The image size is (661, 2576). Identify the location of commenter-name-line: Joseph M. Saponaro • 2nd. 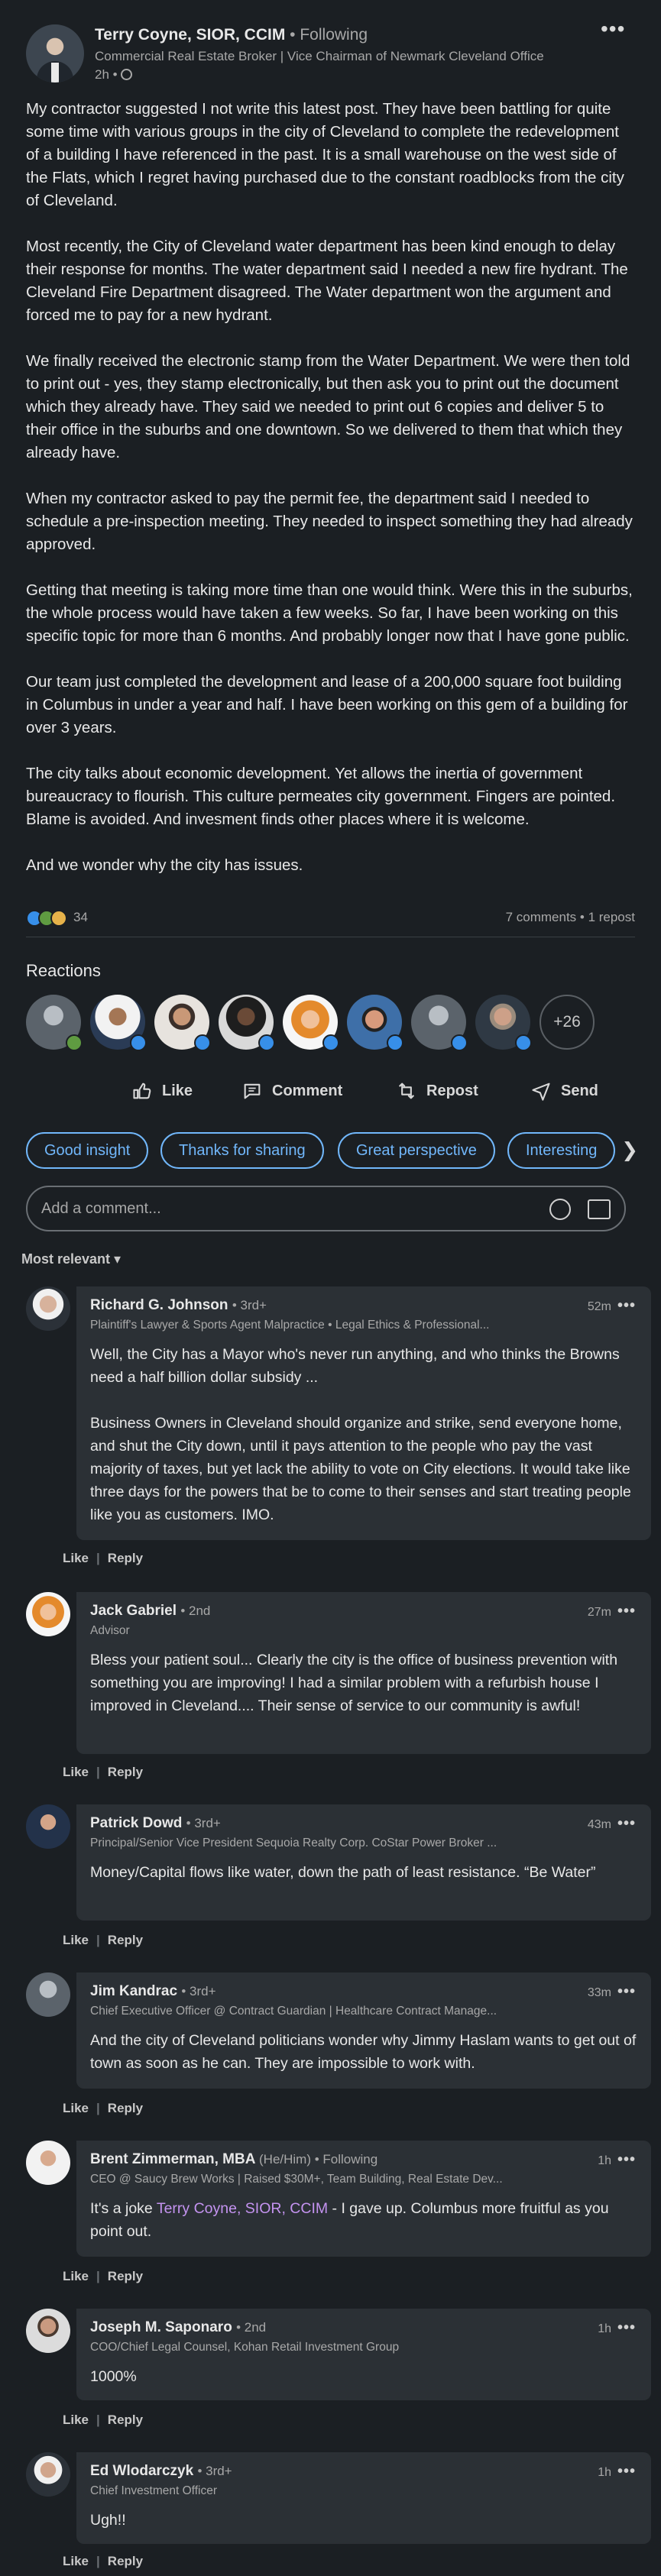
(363, 2327).